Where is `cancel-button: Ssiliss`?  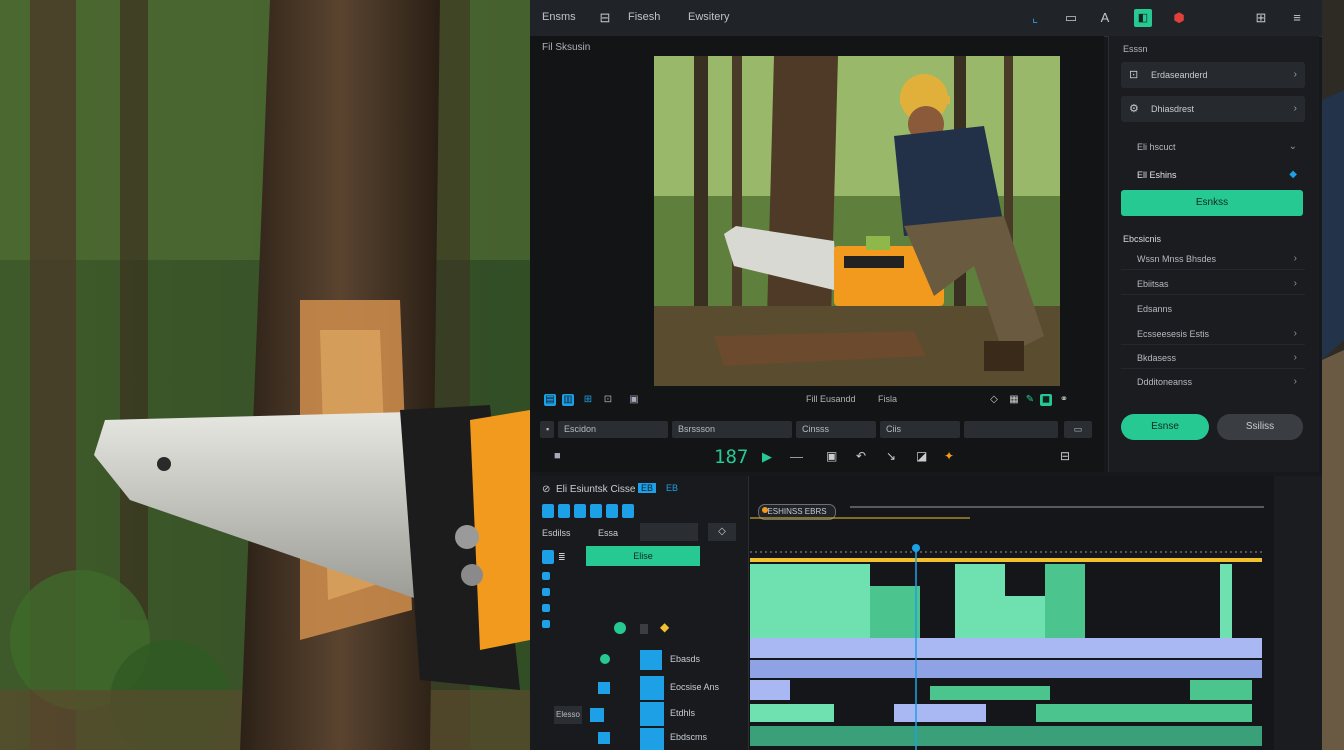 cancel-button: Ssiliss is located at coordinates (1260, 427).